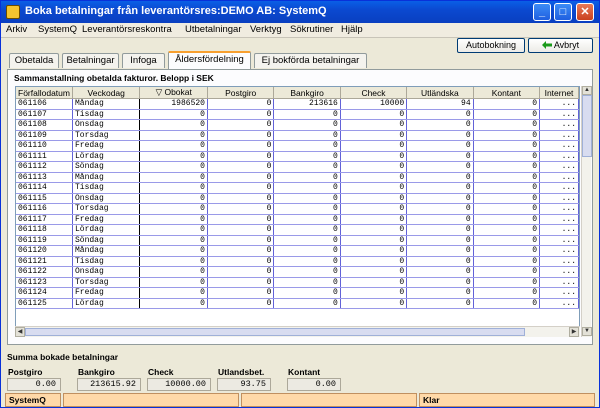  I want to click on column-header: Internet, so click(559, 93).